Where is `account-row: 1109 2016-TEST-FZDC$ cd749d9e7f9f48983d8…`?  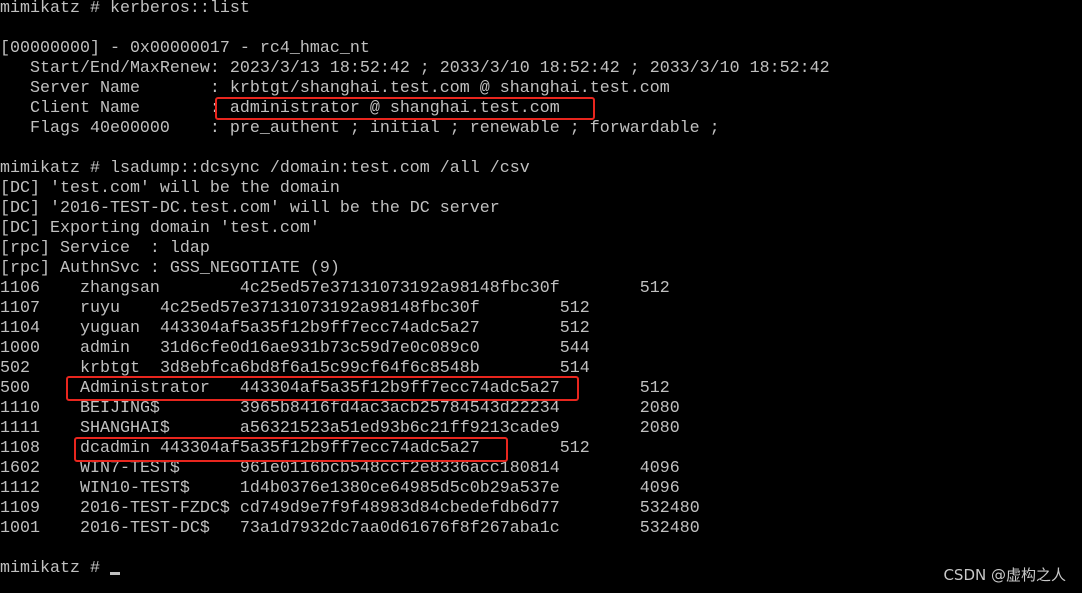
account-row: 1109 2016-TEST-FZDC$ cd749d9e7f9f48983d8… is located at coordinates (415, 509).